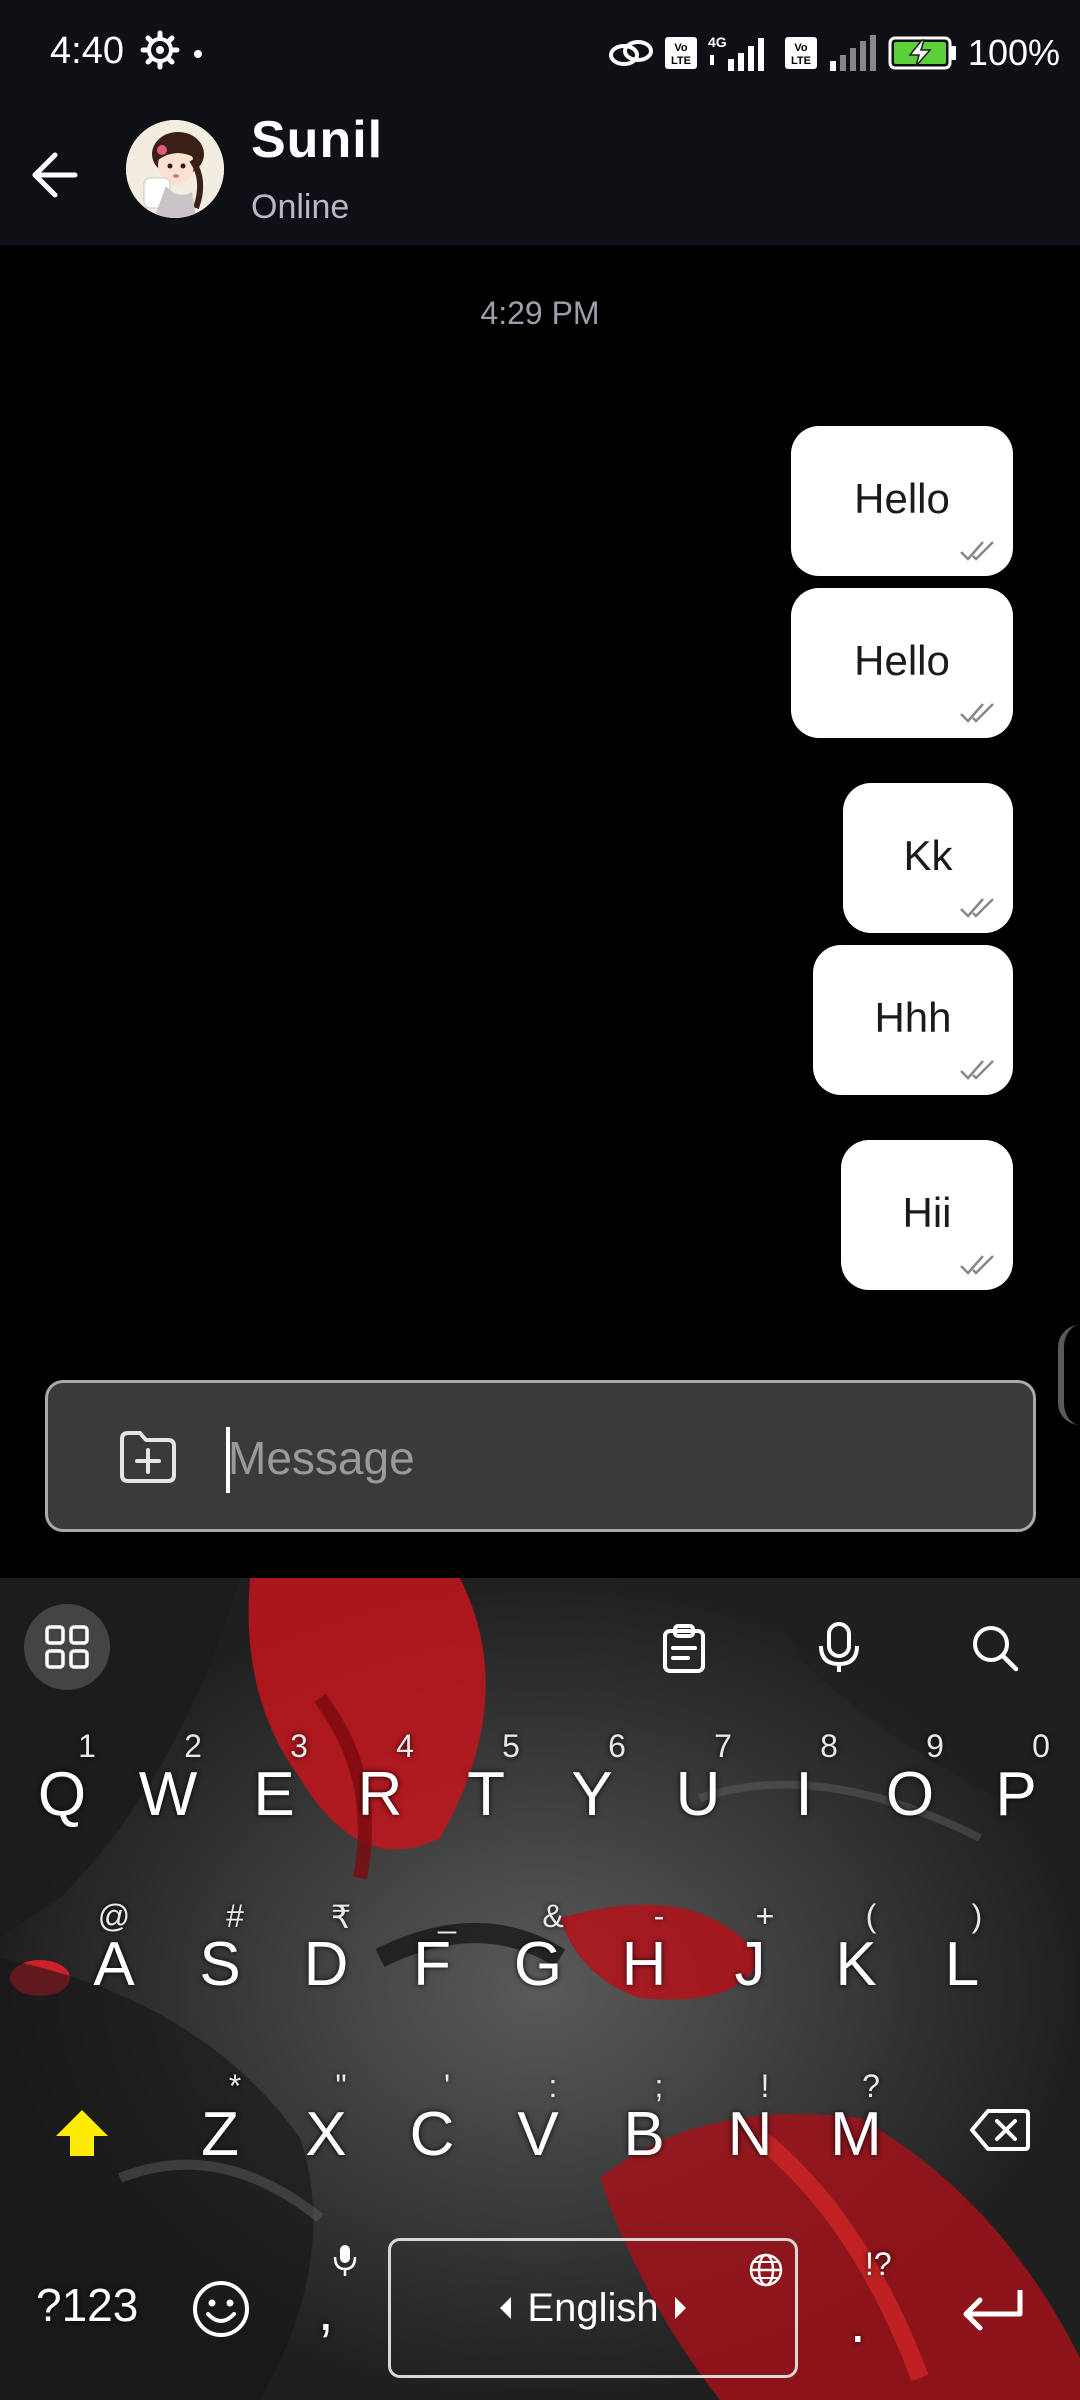 The width and height of the screenshot is (1080, 2400). I want to click on volte-icon: Vo LTE, so click(680, 53).